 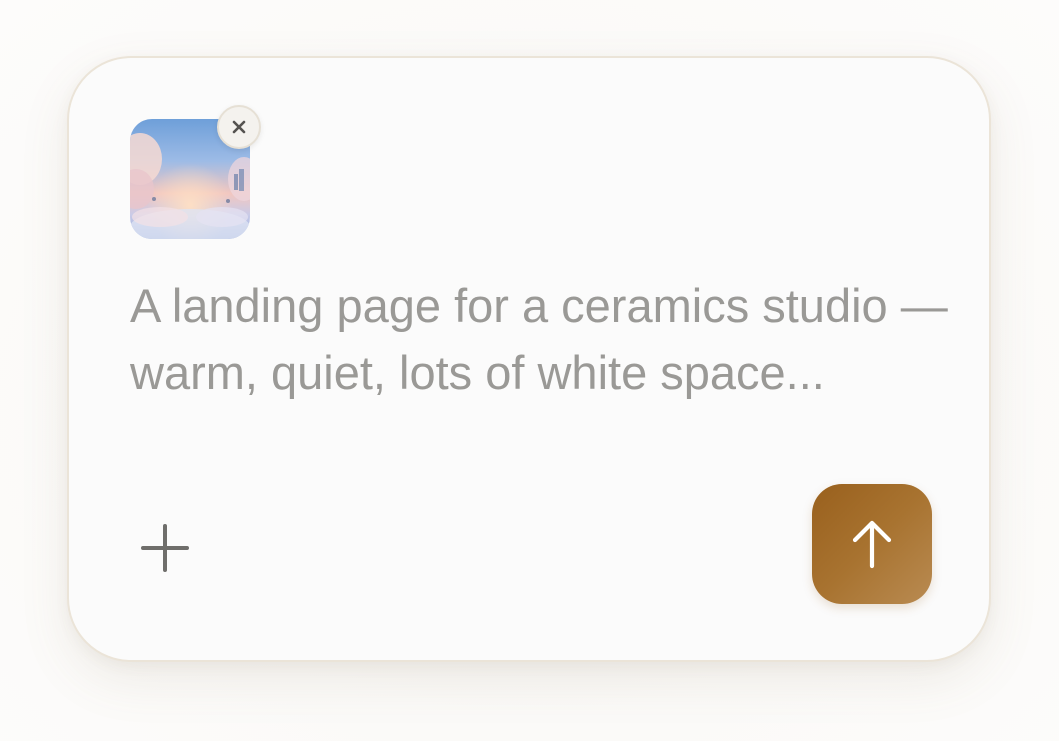 What do you see at coordinates (195, 172) in the screenshot?
I see `image-attachment` at bounding box center [195, 172].